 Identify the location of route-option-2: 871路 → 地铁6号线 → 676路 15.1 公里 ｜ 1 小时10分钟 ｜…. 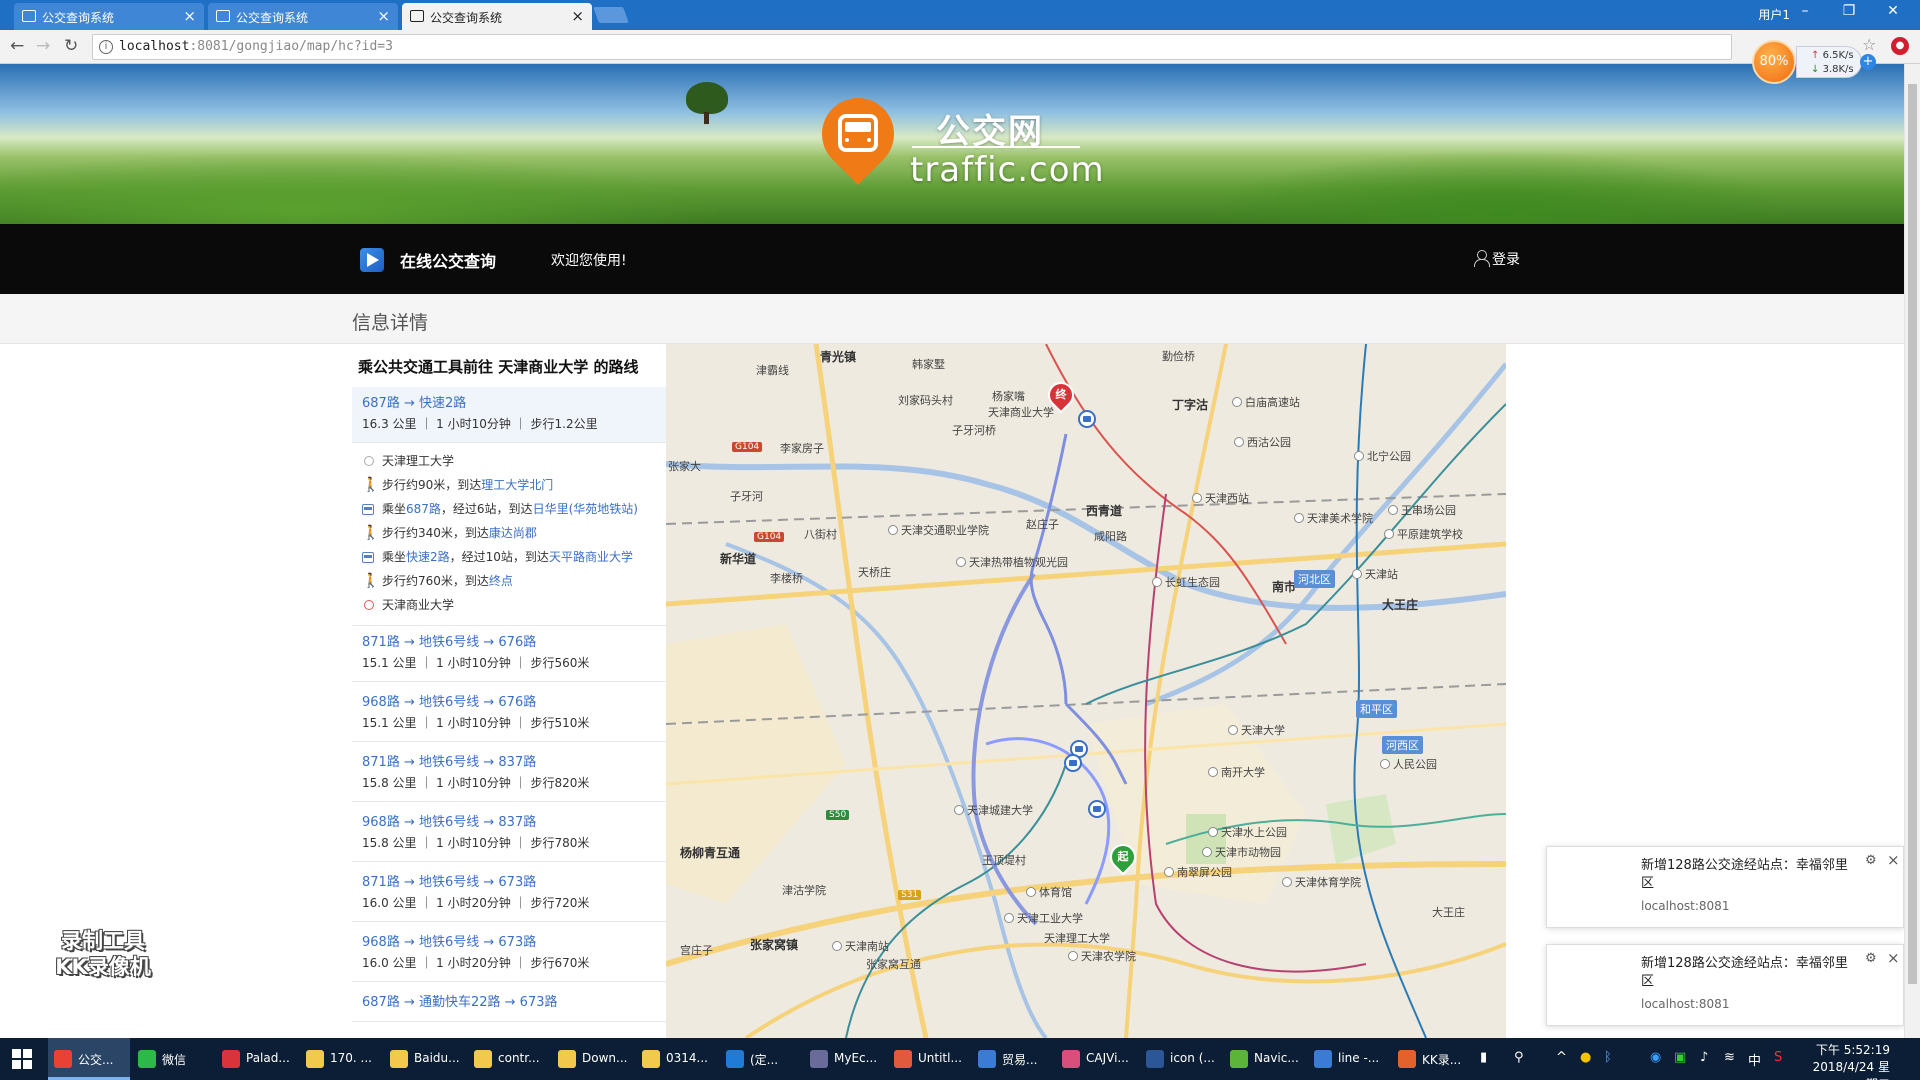
(509, 654).